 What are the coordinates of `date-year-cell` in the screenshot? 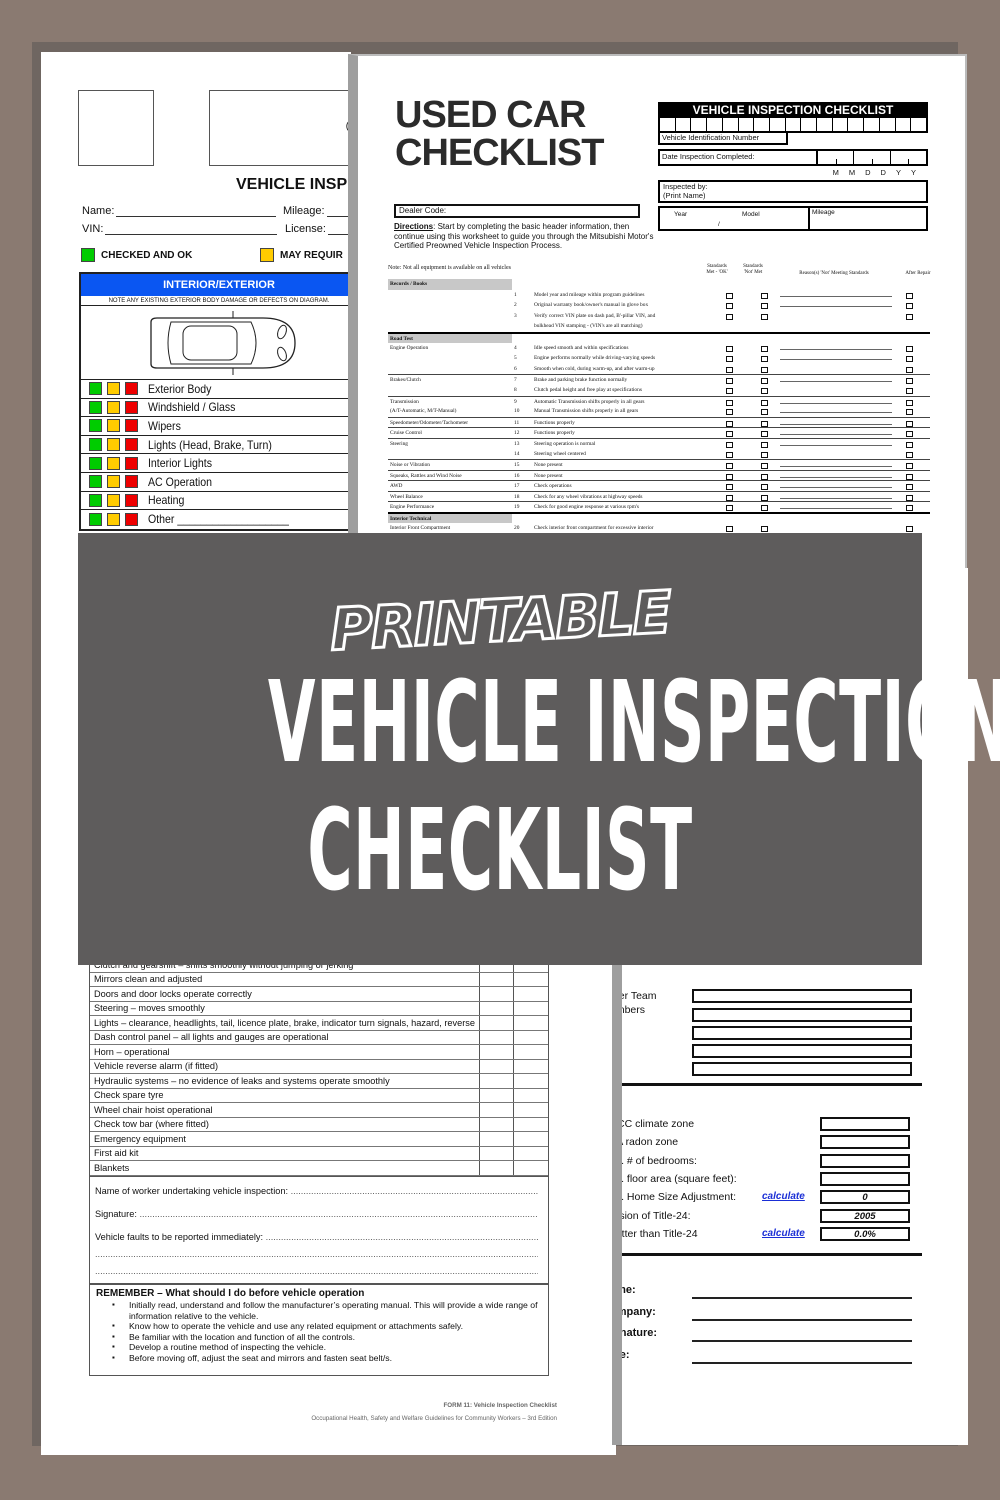 It's located at (908, 157).